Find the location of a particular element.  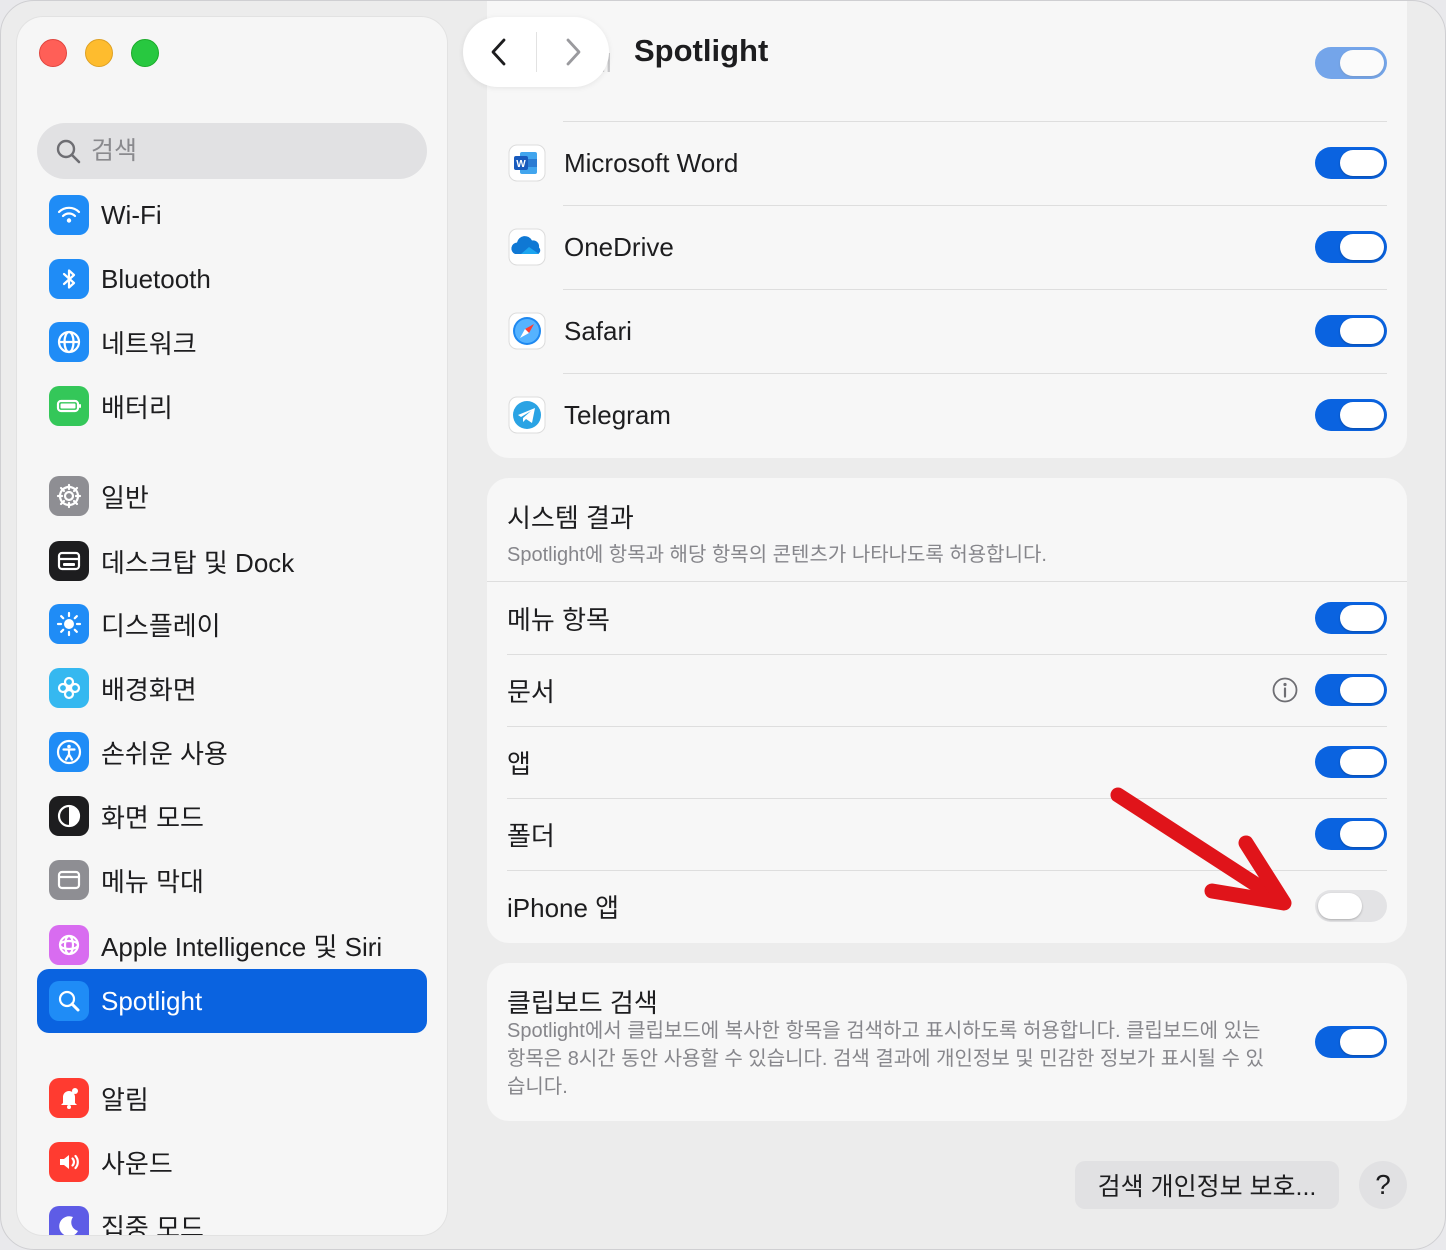

sidebar-item-spotlight: Spotlight is located at coordinates (232, 1001).